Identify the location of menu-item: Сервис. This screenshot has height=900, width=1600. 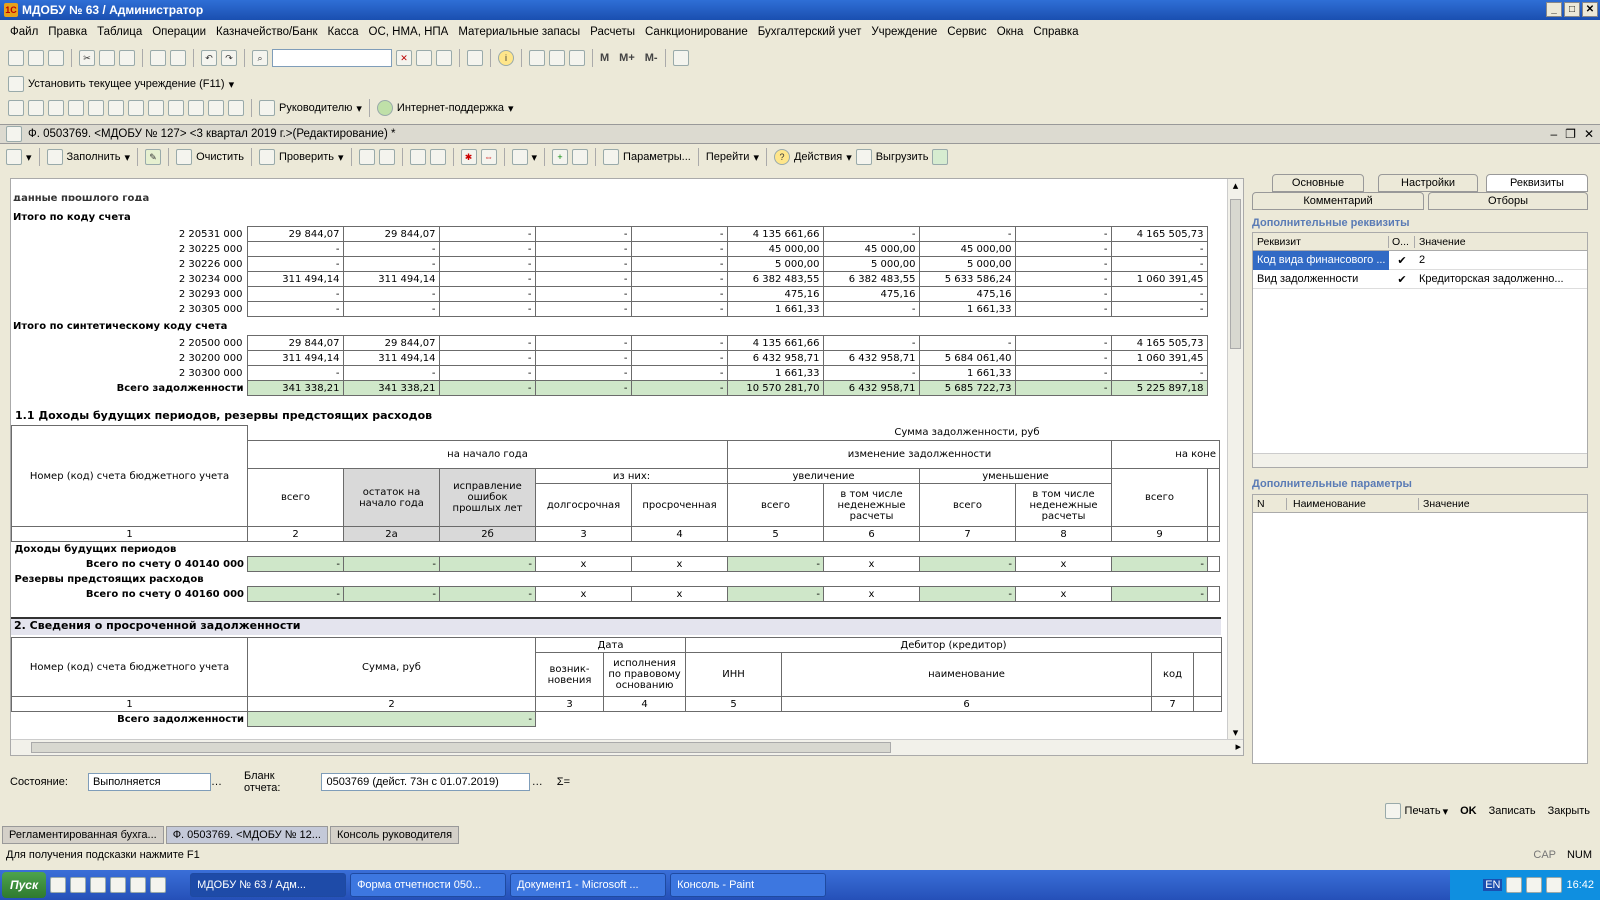
(966, 32).